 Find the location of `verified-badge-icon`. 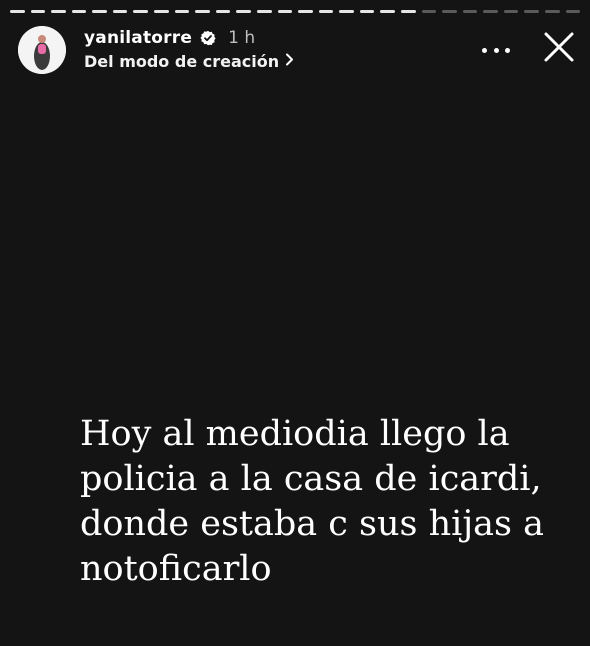

verified-badge-icon is located at coordinates (208, 38).